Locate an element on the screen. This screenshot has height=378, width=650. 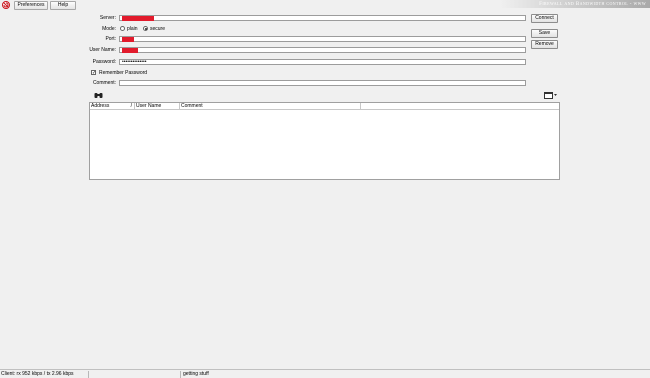
status-message: getting stuff is located at coordinates (196, 374).